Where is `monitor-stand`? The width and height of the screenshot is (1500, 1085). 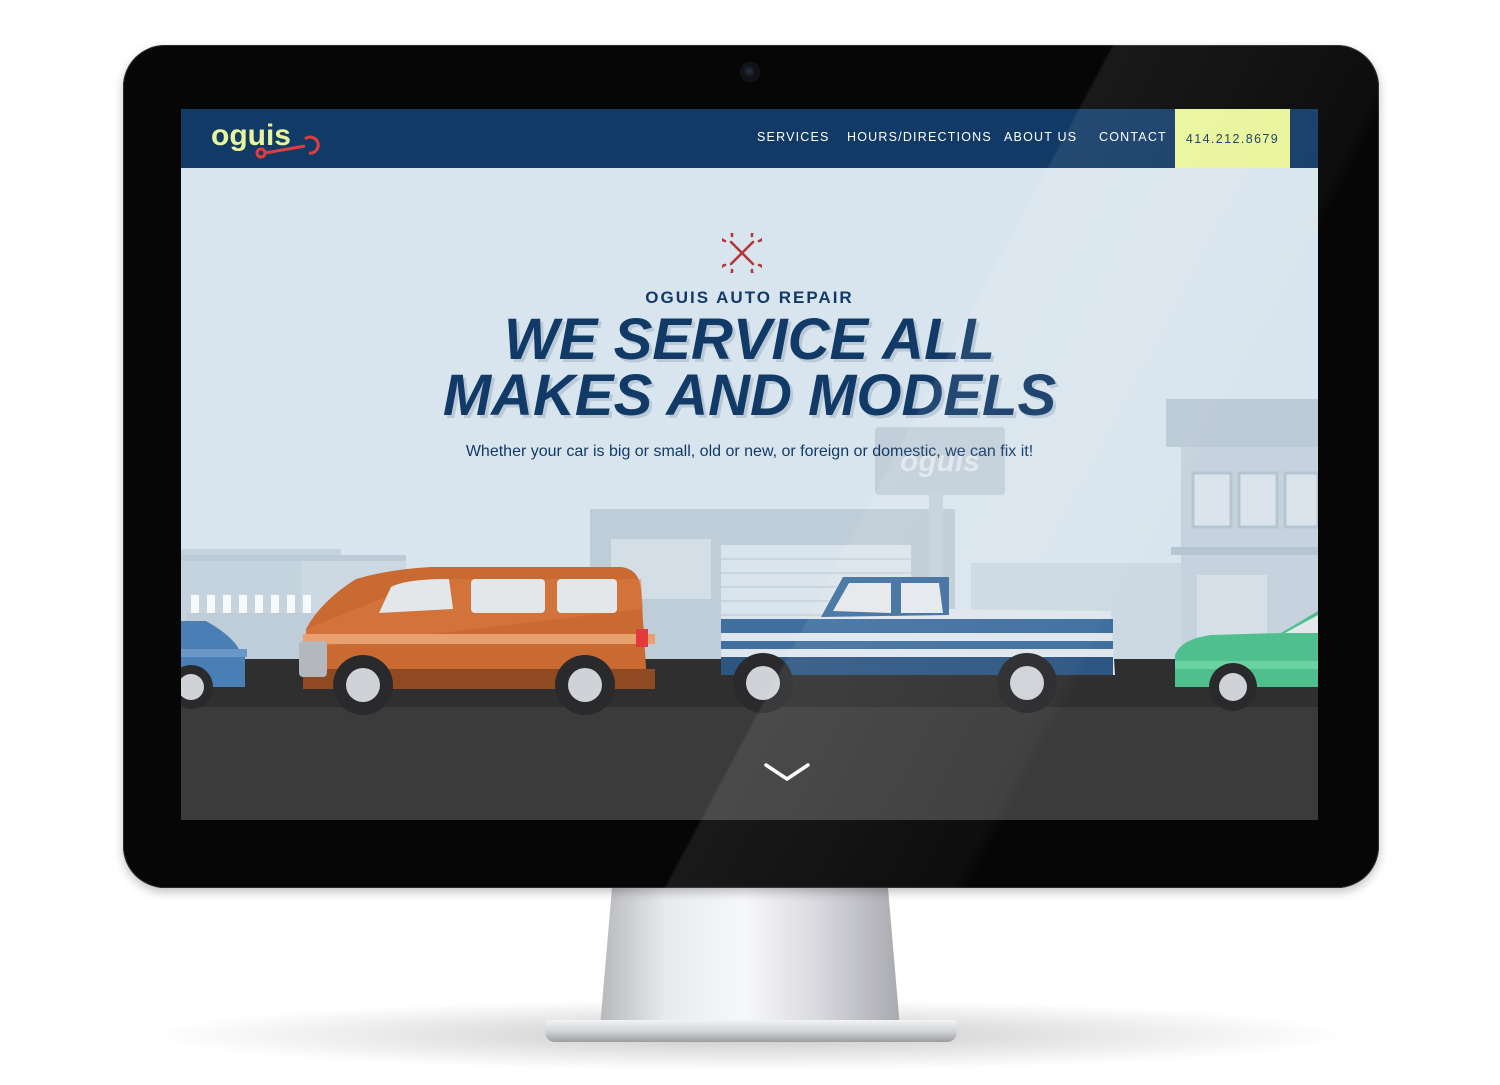 monitor-stand is located at coordinates (750, 958).